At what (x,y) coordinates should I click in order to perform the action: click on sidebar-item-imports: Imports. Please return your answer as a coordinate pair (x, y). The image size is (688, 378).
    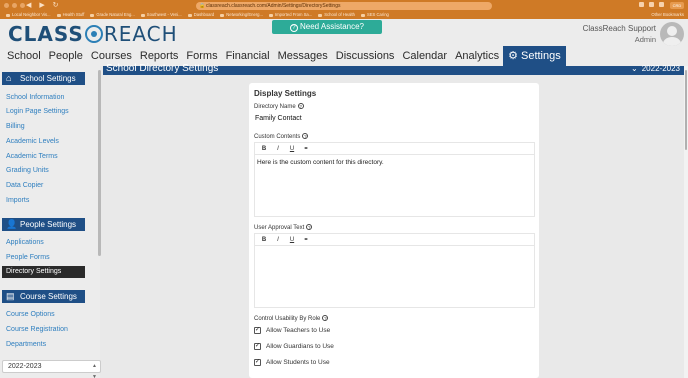
    Looking at the image, I should click on (17, 200).